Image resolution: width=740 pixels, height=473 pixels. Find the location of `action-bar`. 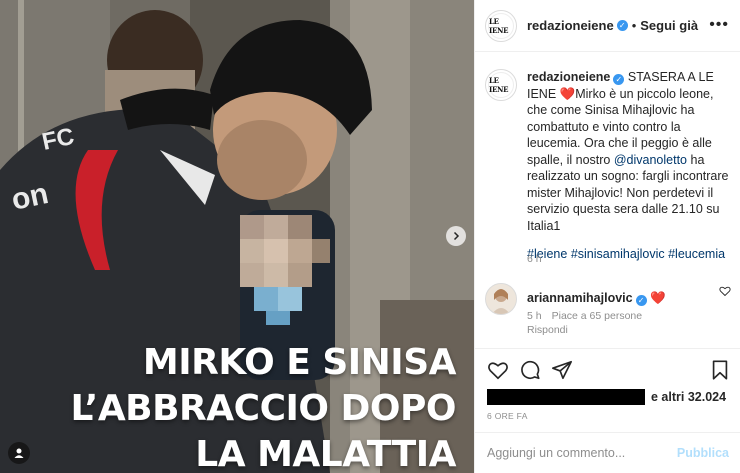

action-bar is located at coordinates (607, 369).